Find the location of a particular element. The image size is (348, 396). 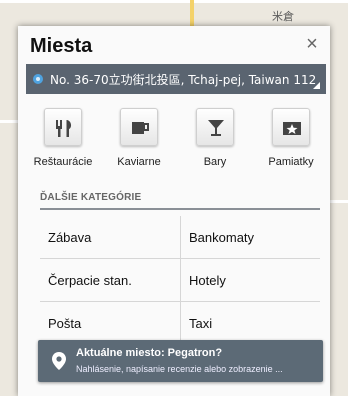

category-landmarks: Pamiatky is located at coordinates (291, 143).